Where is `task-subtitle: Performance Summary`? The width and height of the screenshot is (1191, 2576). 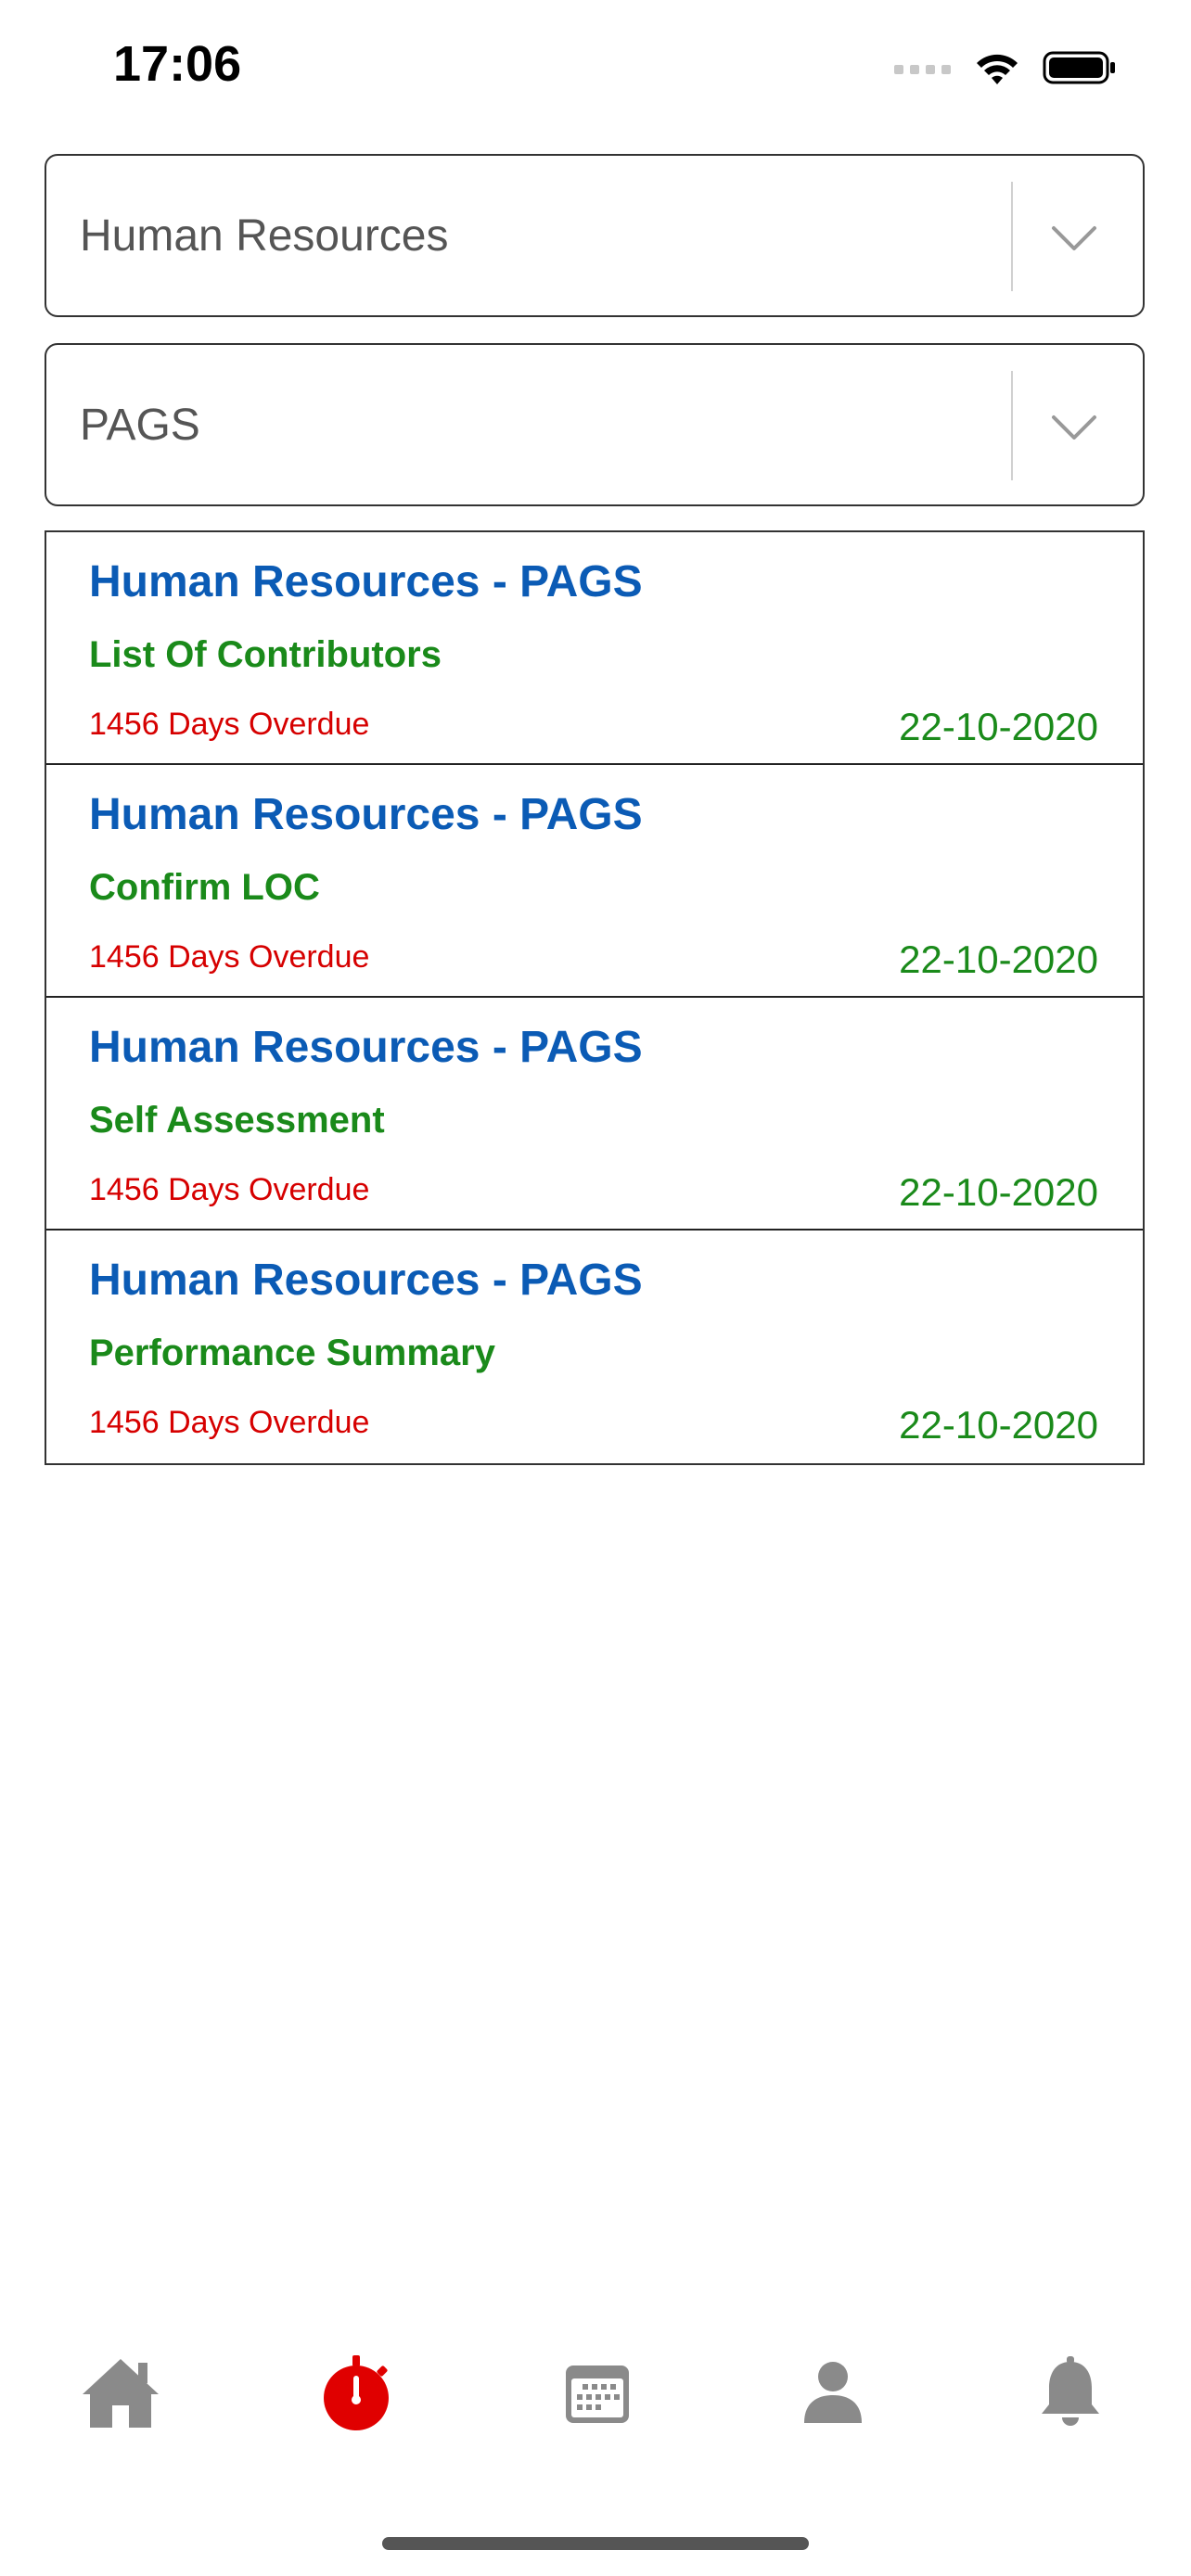 task-subtitle: Performance Summary is located at coordinates (292, 1353).